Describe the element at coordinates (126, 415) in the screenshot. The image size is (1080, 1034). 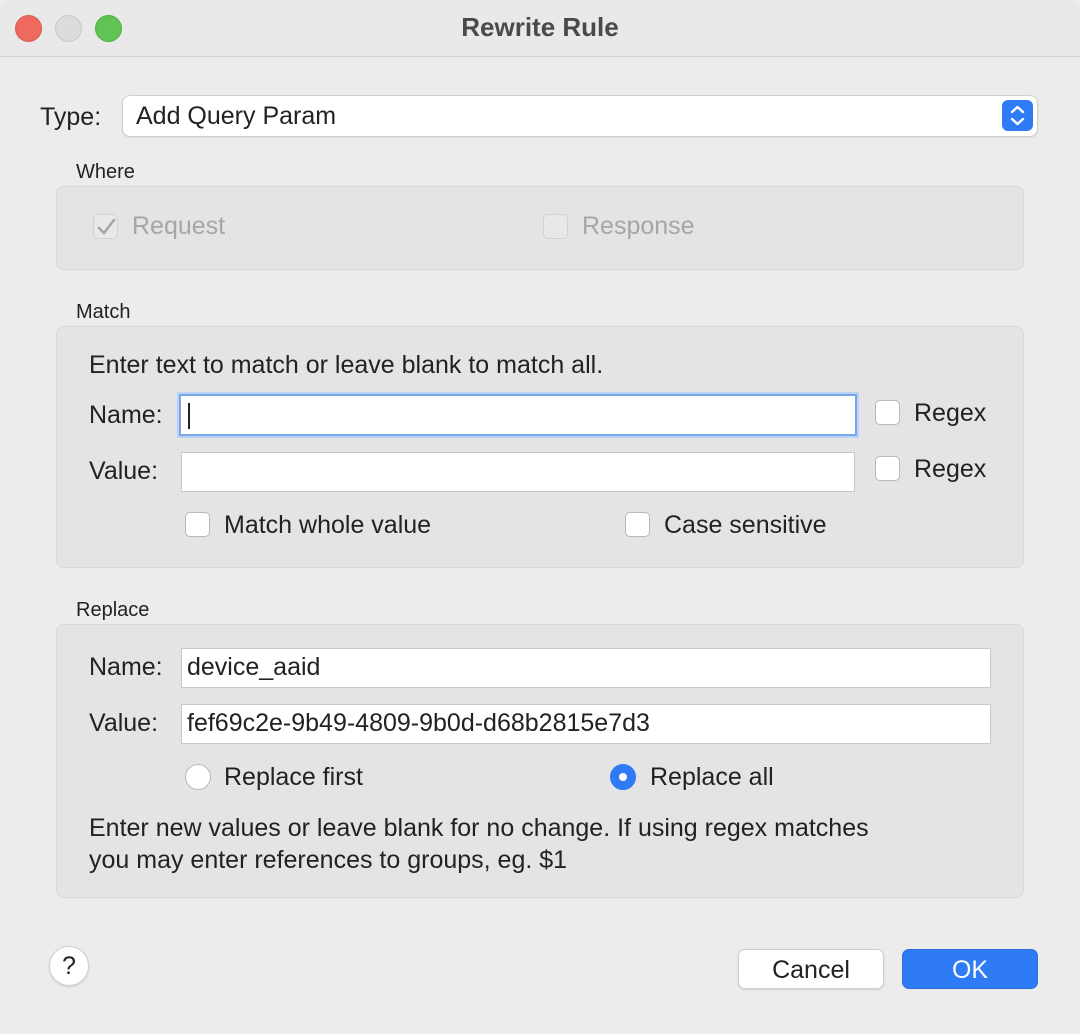
I see `match-name-label: Name:` at that location.